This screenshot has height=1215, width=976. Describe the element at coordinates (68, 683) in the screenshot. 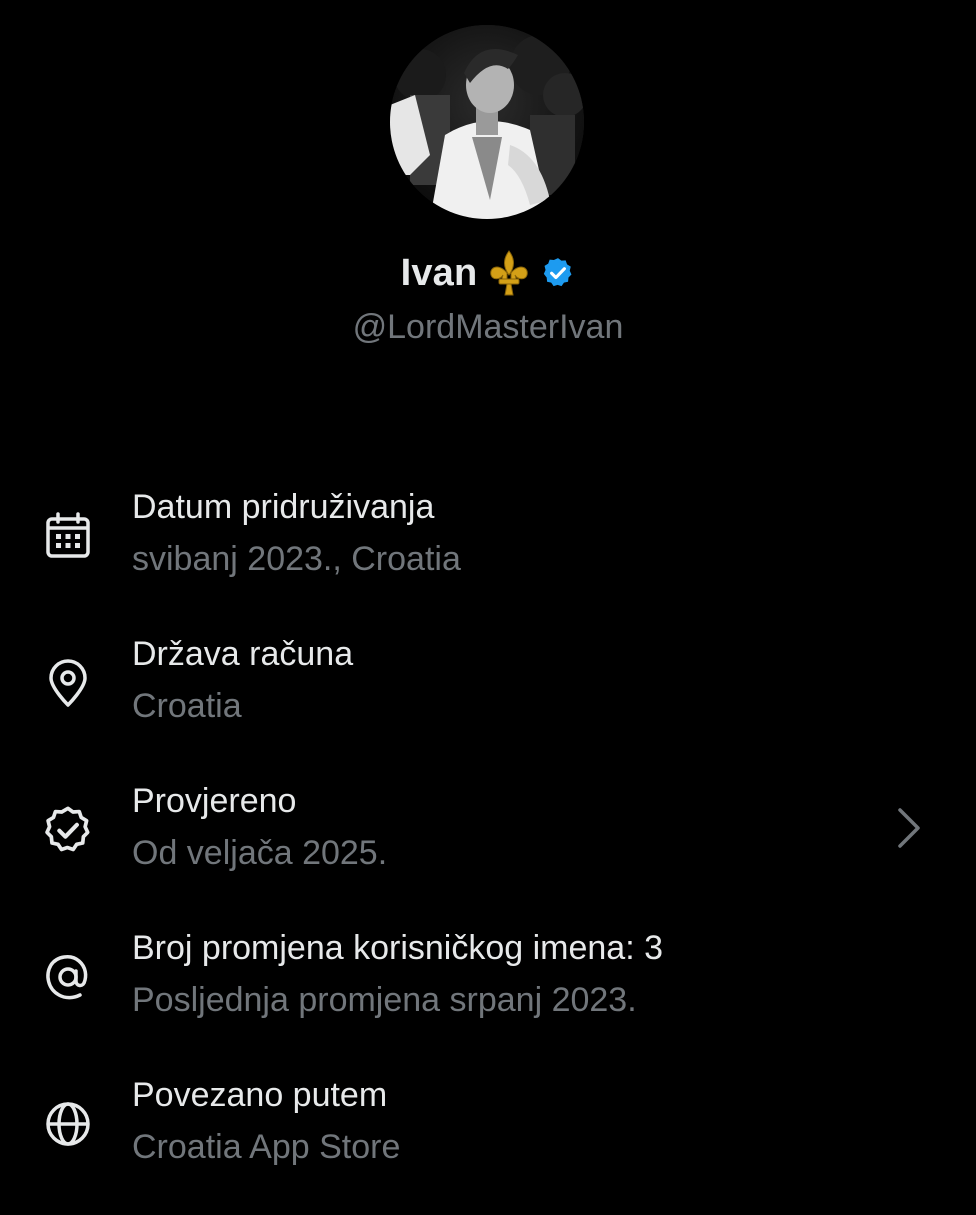

I see `location-pin-icon` at that location.